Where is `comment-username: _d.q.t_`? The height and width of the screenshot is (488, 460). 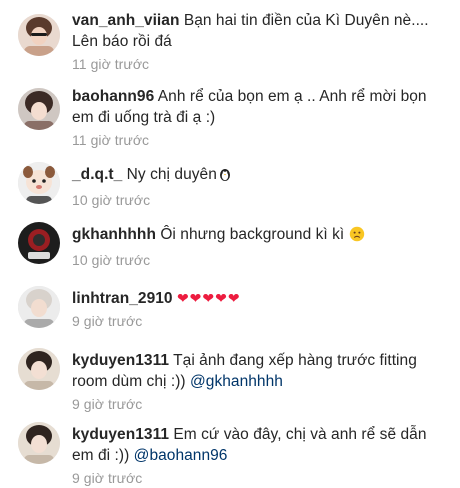 comment-username: _d.q.t_ is located at coordinates (97, 174).